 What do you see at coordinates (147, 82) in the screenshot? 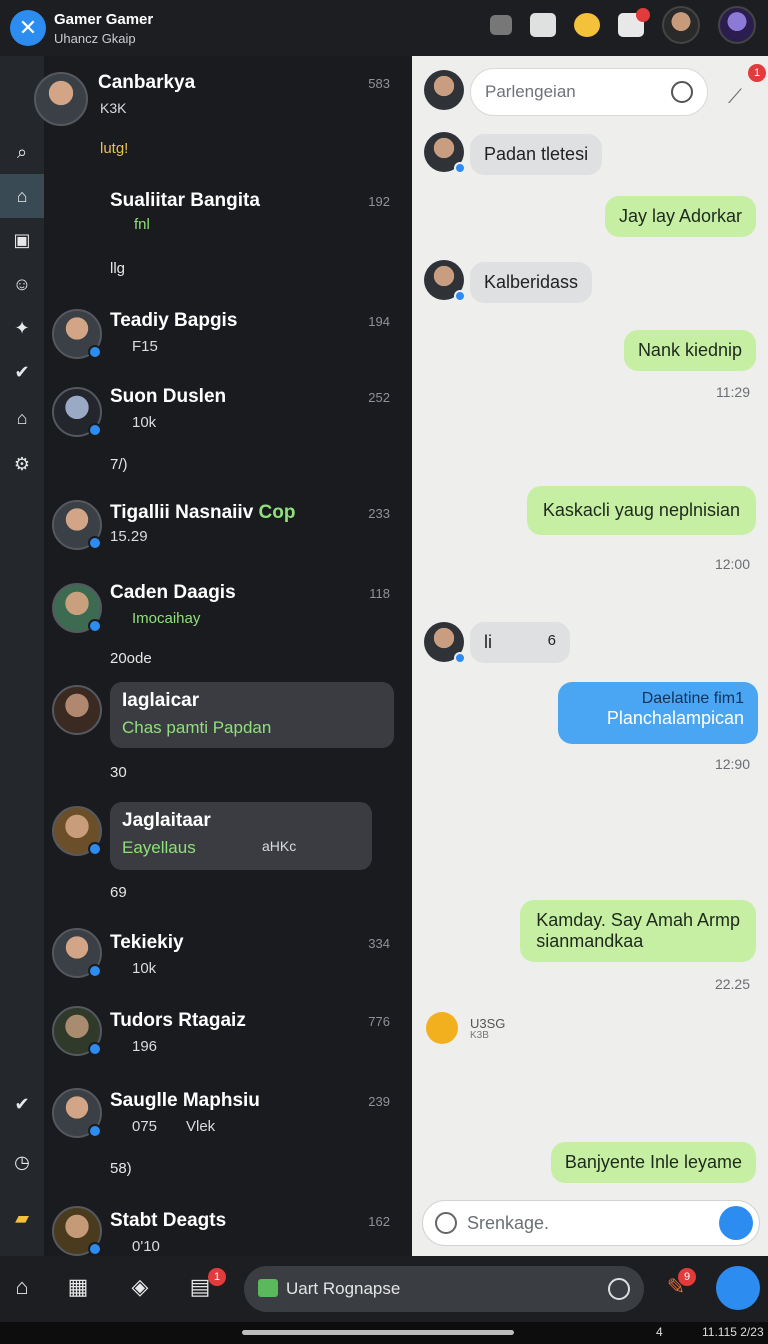
I see `chat-name: Canbarkya` at bounding box center [147, 82].